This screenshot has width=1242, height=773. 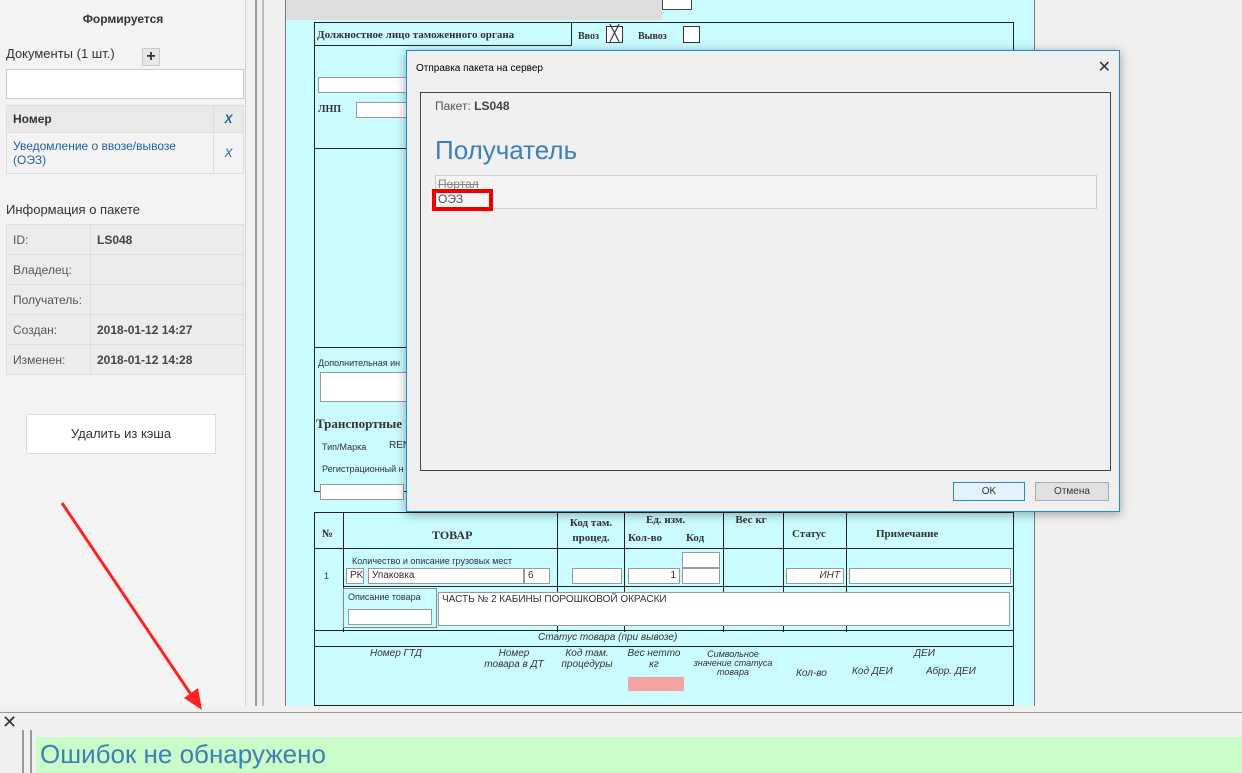 What do you see at coordinates (183, 754) in the screenshot?
I see `validation-message: Ошибок не обнаружено` at bounding box center [183, 754].